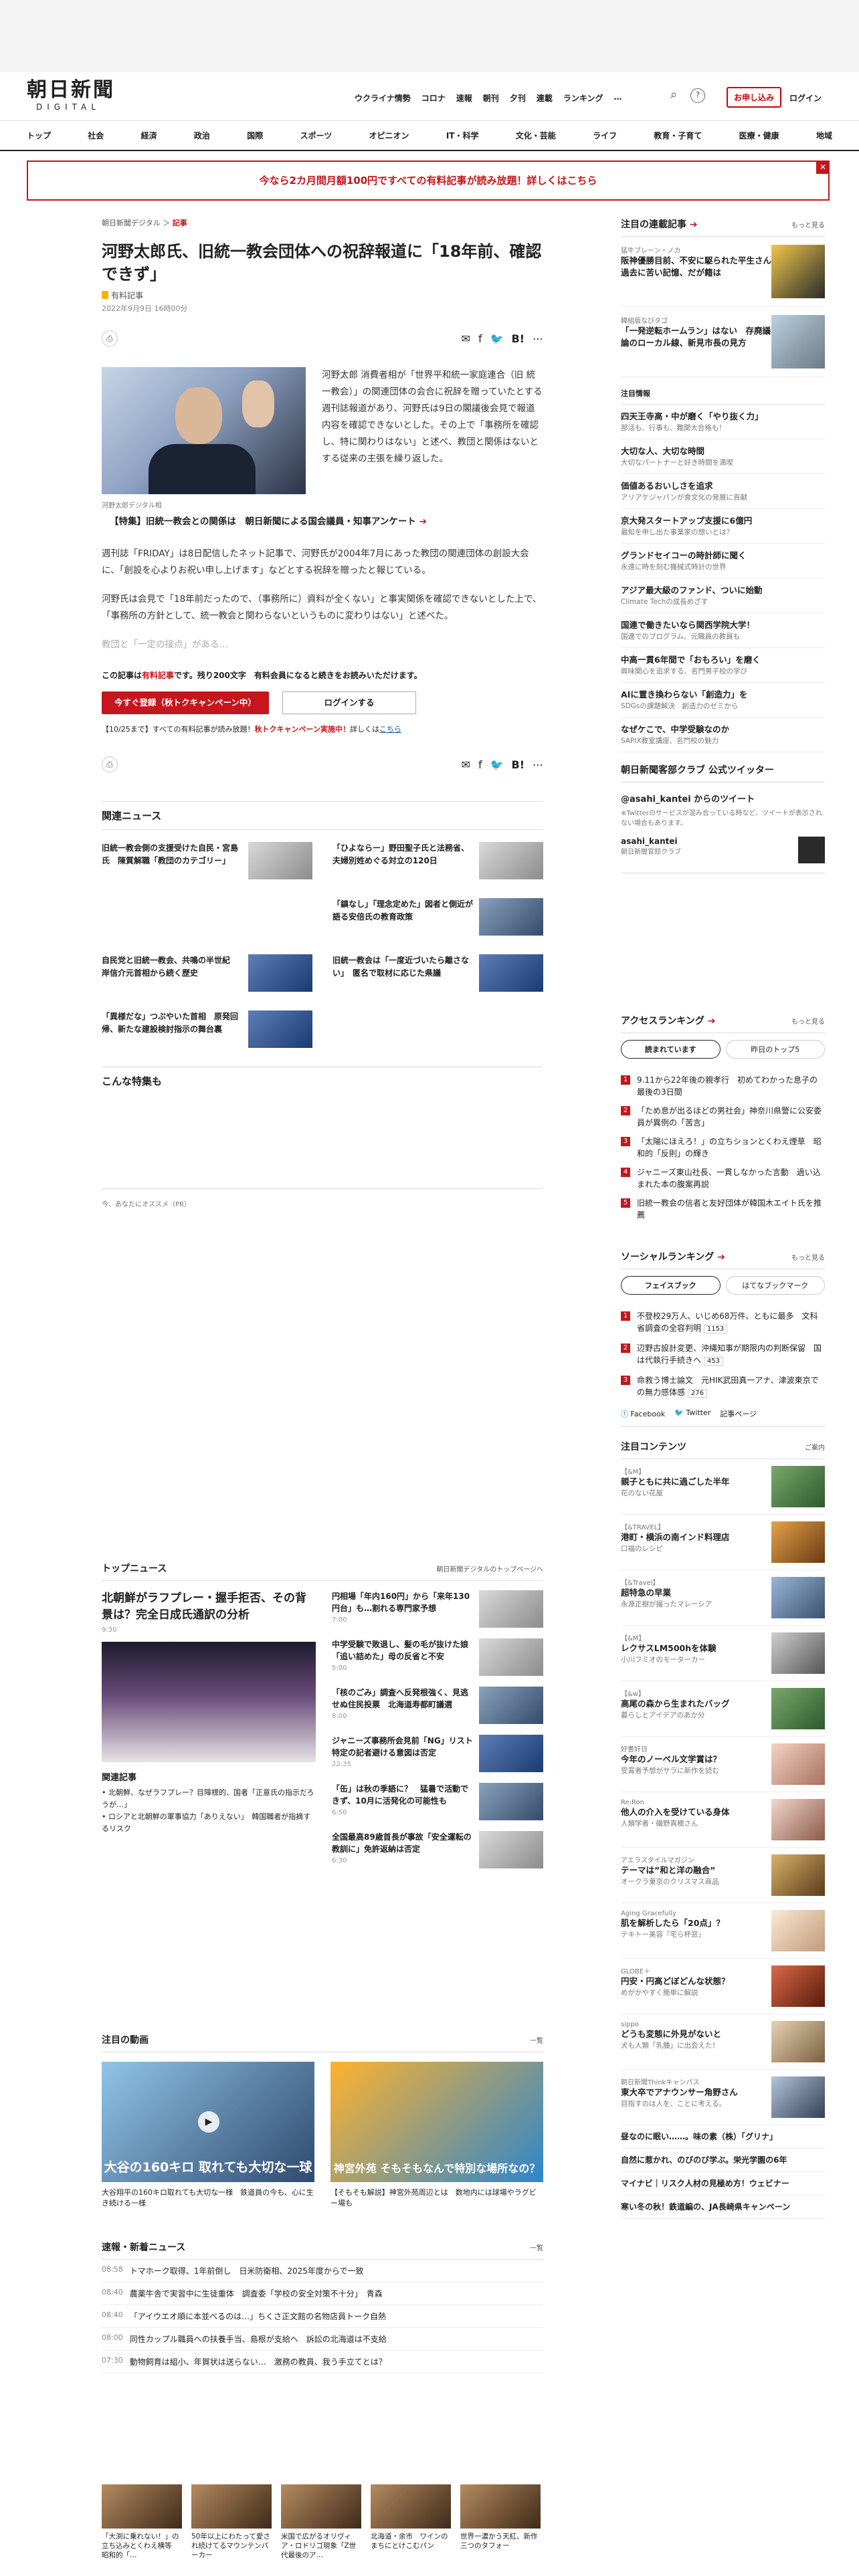 The width and height of the screenshot is (859, 2576). What do you see at coordinates (723, 700) in the screenshot?
I see `note-item: AIに置き換わらない「創造力」を SDGsの課題解決 創造力のゼミから` at bounding box center [723, 700].